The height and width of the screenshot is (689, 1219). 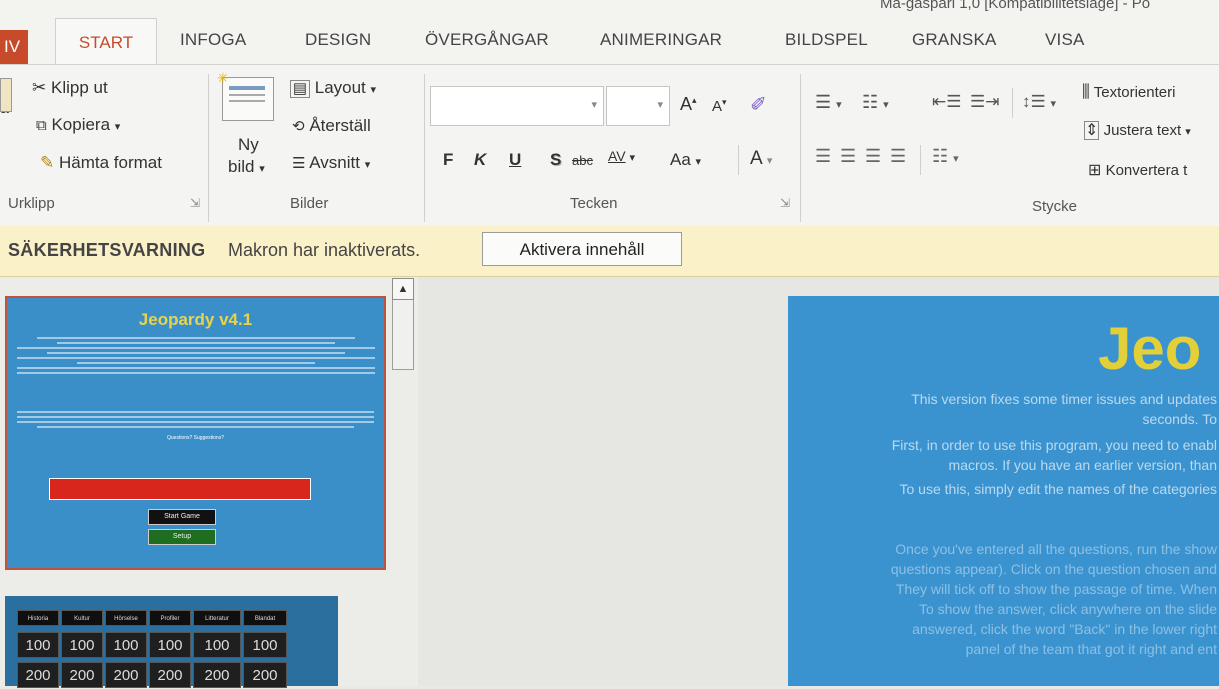 What do you see at coordinates (126, 618) in the screenshot?
I see `category-header: Hörselse` at bounding box center [126, 618].